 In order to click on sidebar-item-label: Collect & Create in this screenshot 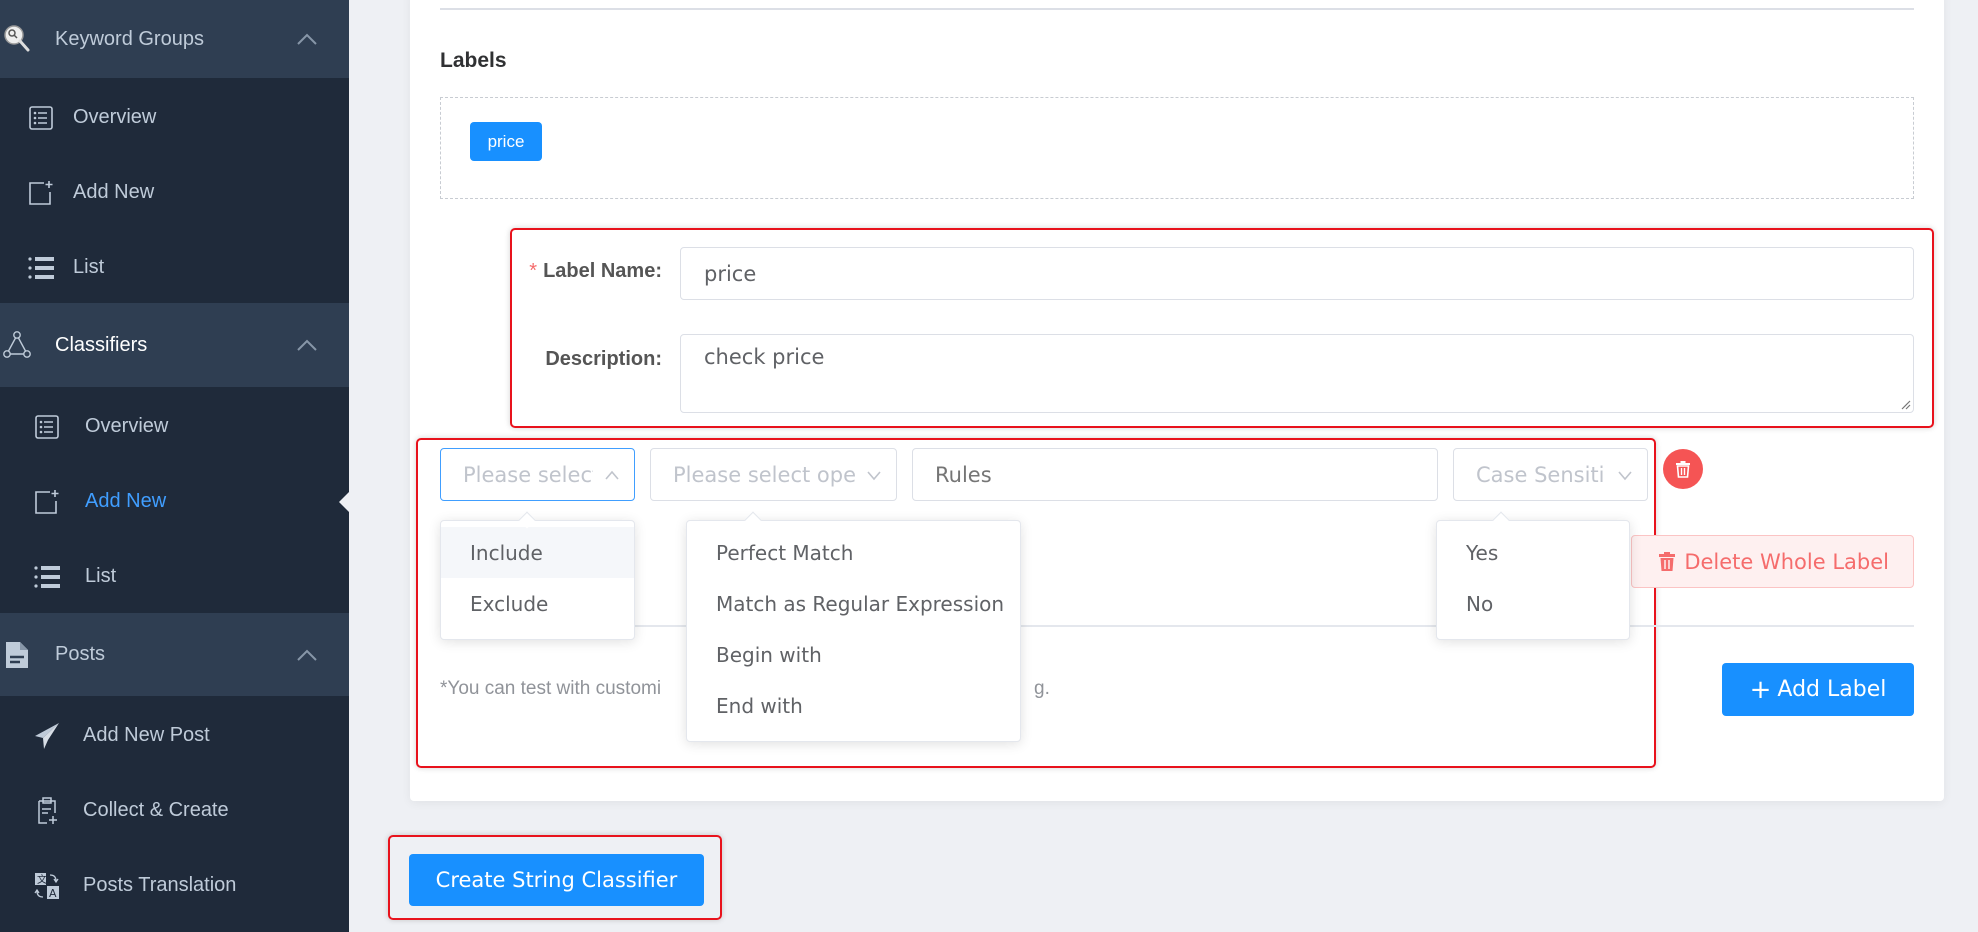, I will do `click(156, 810)`.